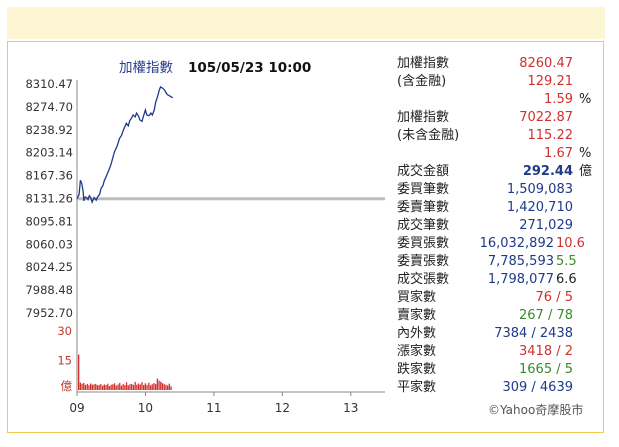 This screenshot has width=619, height=447. Describe the element at coordinates (546, 351) in the screenshot. I see `quote-value: 3418 / 2` at that location.